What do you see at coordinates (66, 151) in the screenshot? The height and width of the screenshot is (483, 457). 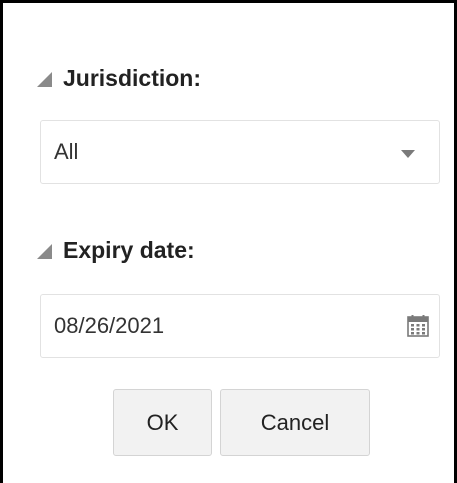 I see `jurisdiction-selected-value: All` at bounding box center [66, 151].